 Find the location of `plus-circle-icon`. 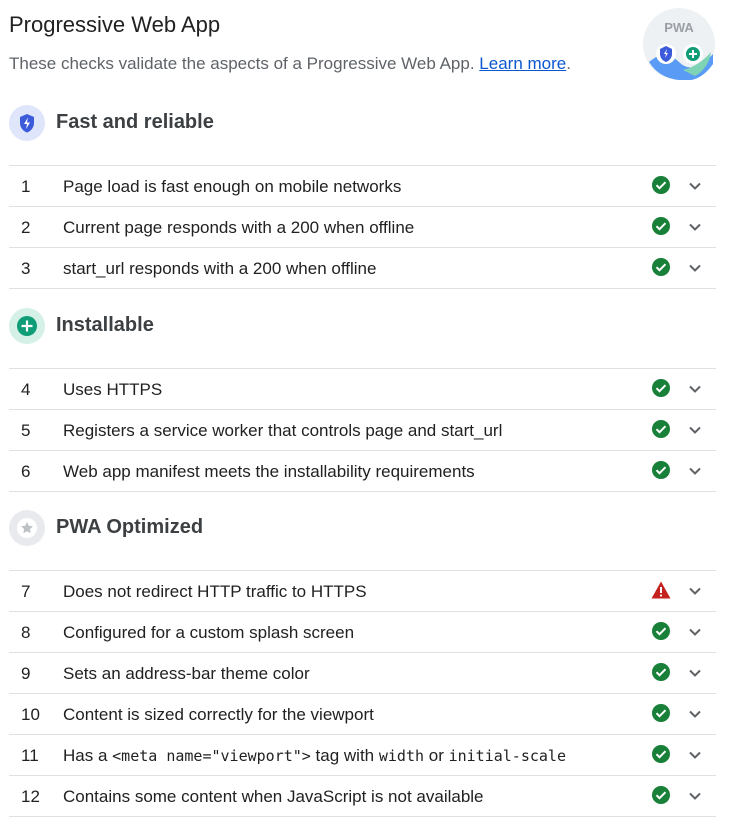

plus-circle-icon is located at coordinates (27, 326).